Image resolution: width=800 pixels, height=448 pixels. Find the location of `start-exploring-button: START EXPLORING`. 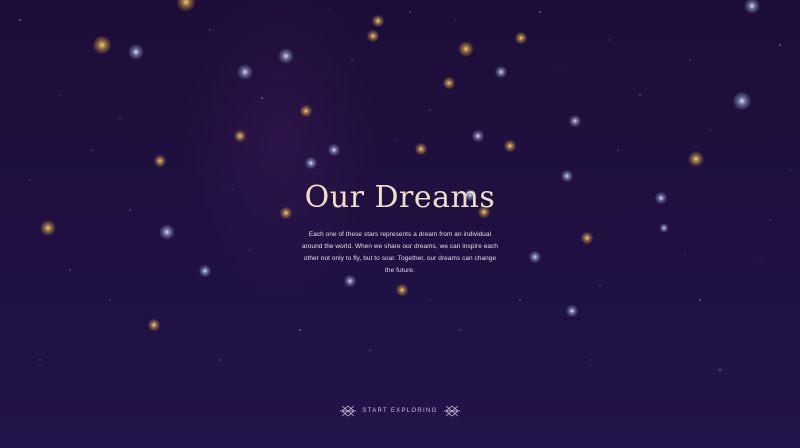

start-exploring-button: START EXPLORING is located at coordinates (400, 411).